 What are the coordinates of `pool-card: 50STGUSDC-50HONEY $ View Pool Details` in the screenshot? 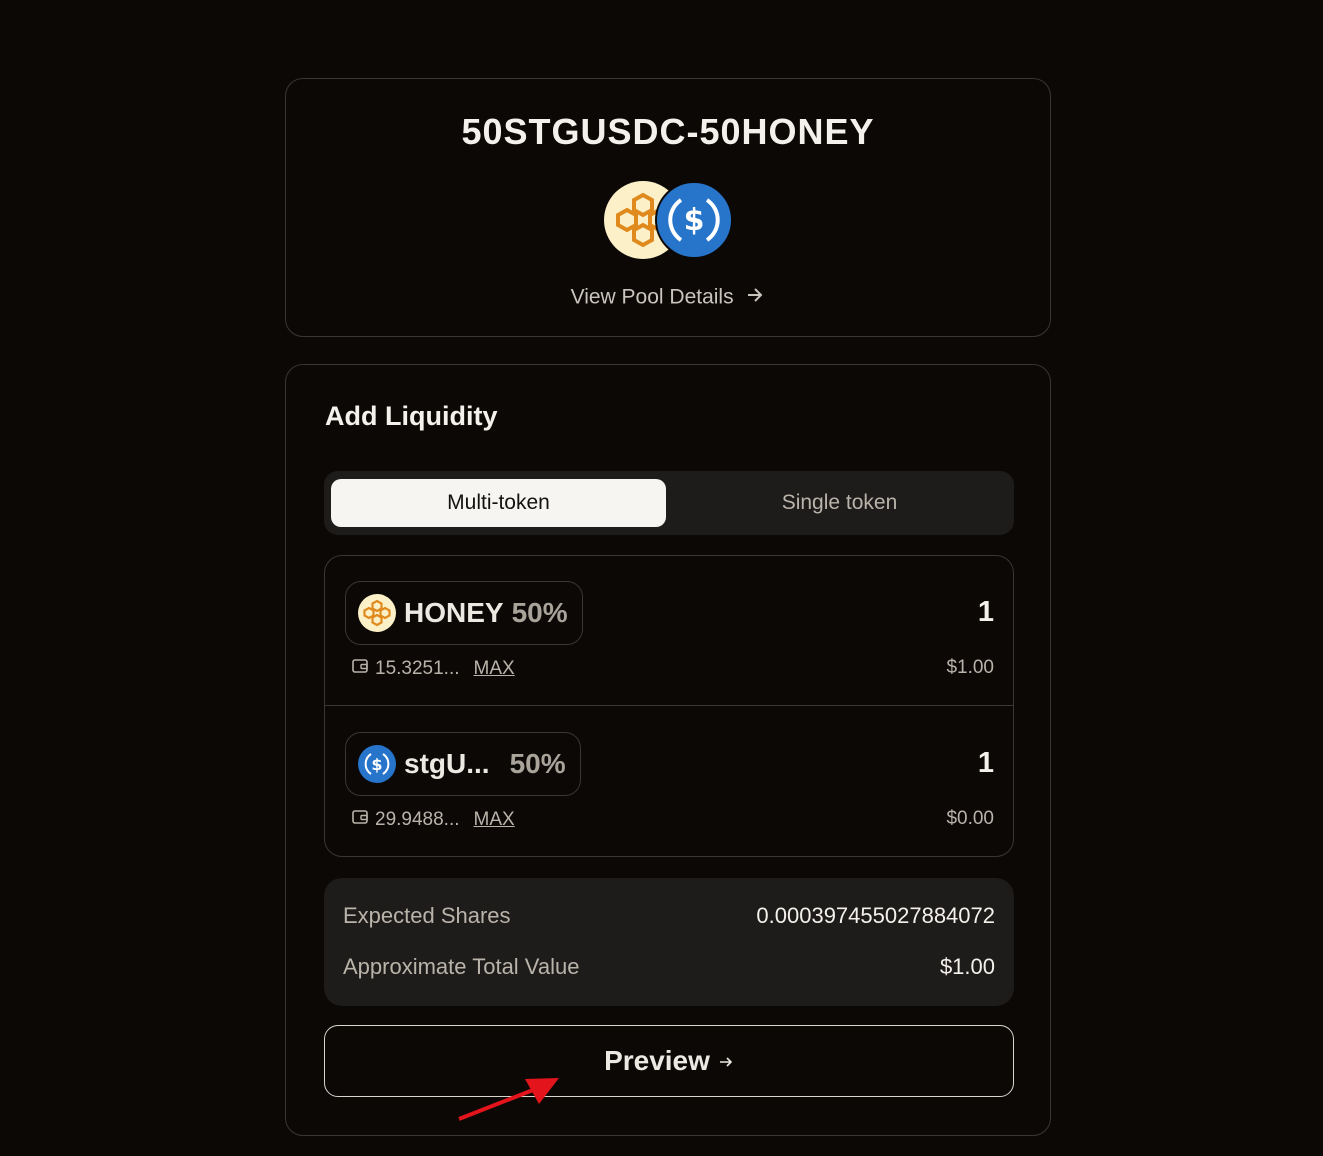 It's located at (668, 207).